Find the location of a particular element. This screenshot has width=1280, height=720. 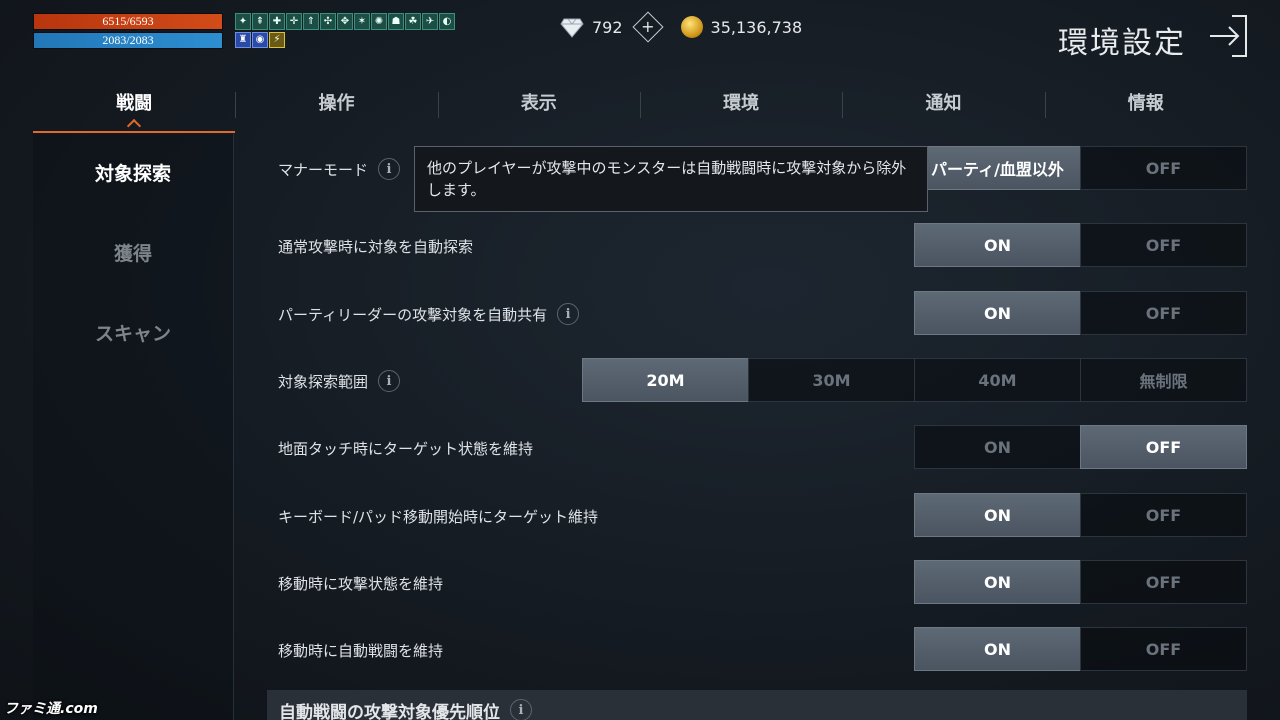

tab-label: 操作 is located at coordinates (336, 103).